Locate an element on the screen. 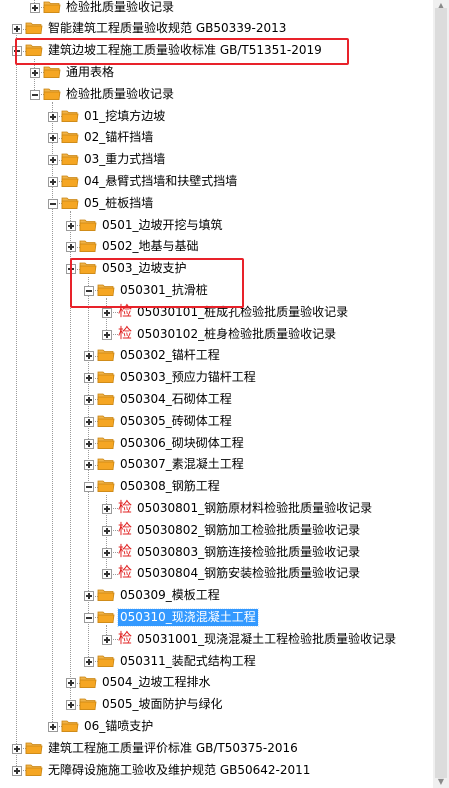  tree-item-folder: 智能建筑工程质量验收规范 GB50339-2013 is located at coordinates (216, 29).